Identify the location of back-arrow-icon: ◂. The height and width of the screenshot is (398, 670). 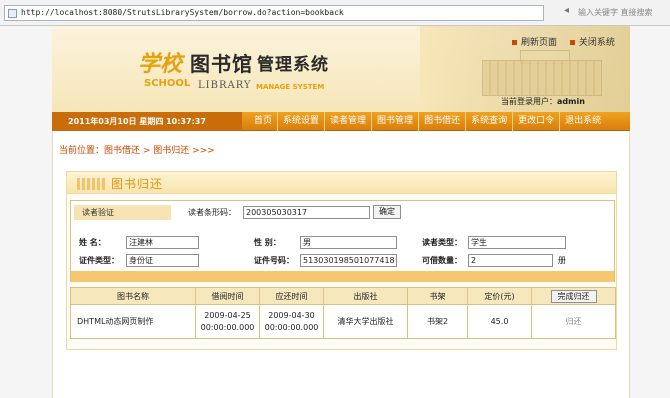
(566, 10).